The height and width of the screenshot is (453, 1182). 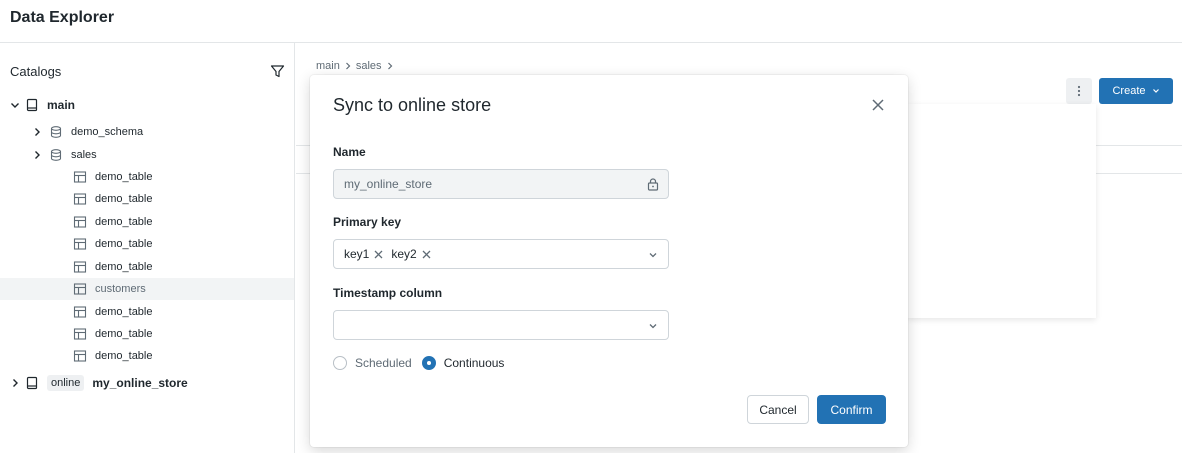 What do you see at coordinates (62, 17) in the screenshot?
I see `app-title: Data Explorer` at bounding box center [62, 17].